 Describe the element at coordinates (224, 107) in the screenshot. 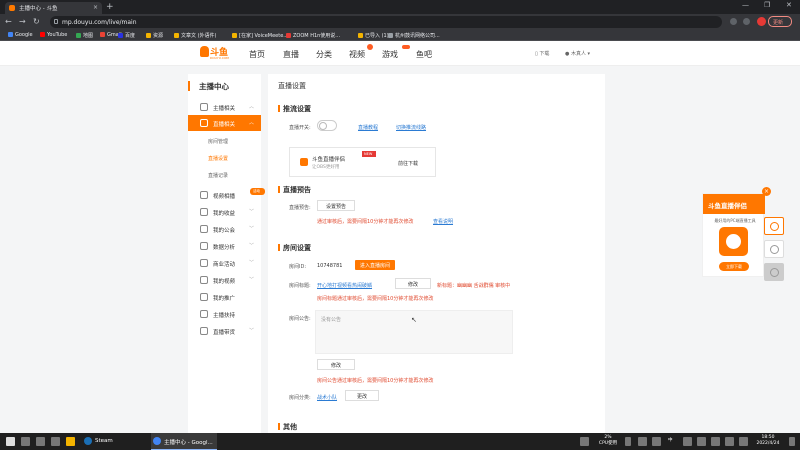

I see `sidebar-item-anchor: 主播相关 ︿` at that location.